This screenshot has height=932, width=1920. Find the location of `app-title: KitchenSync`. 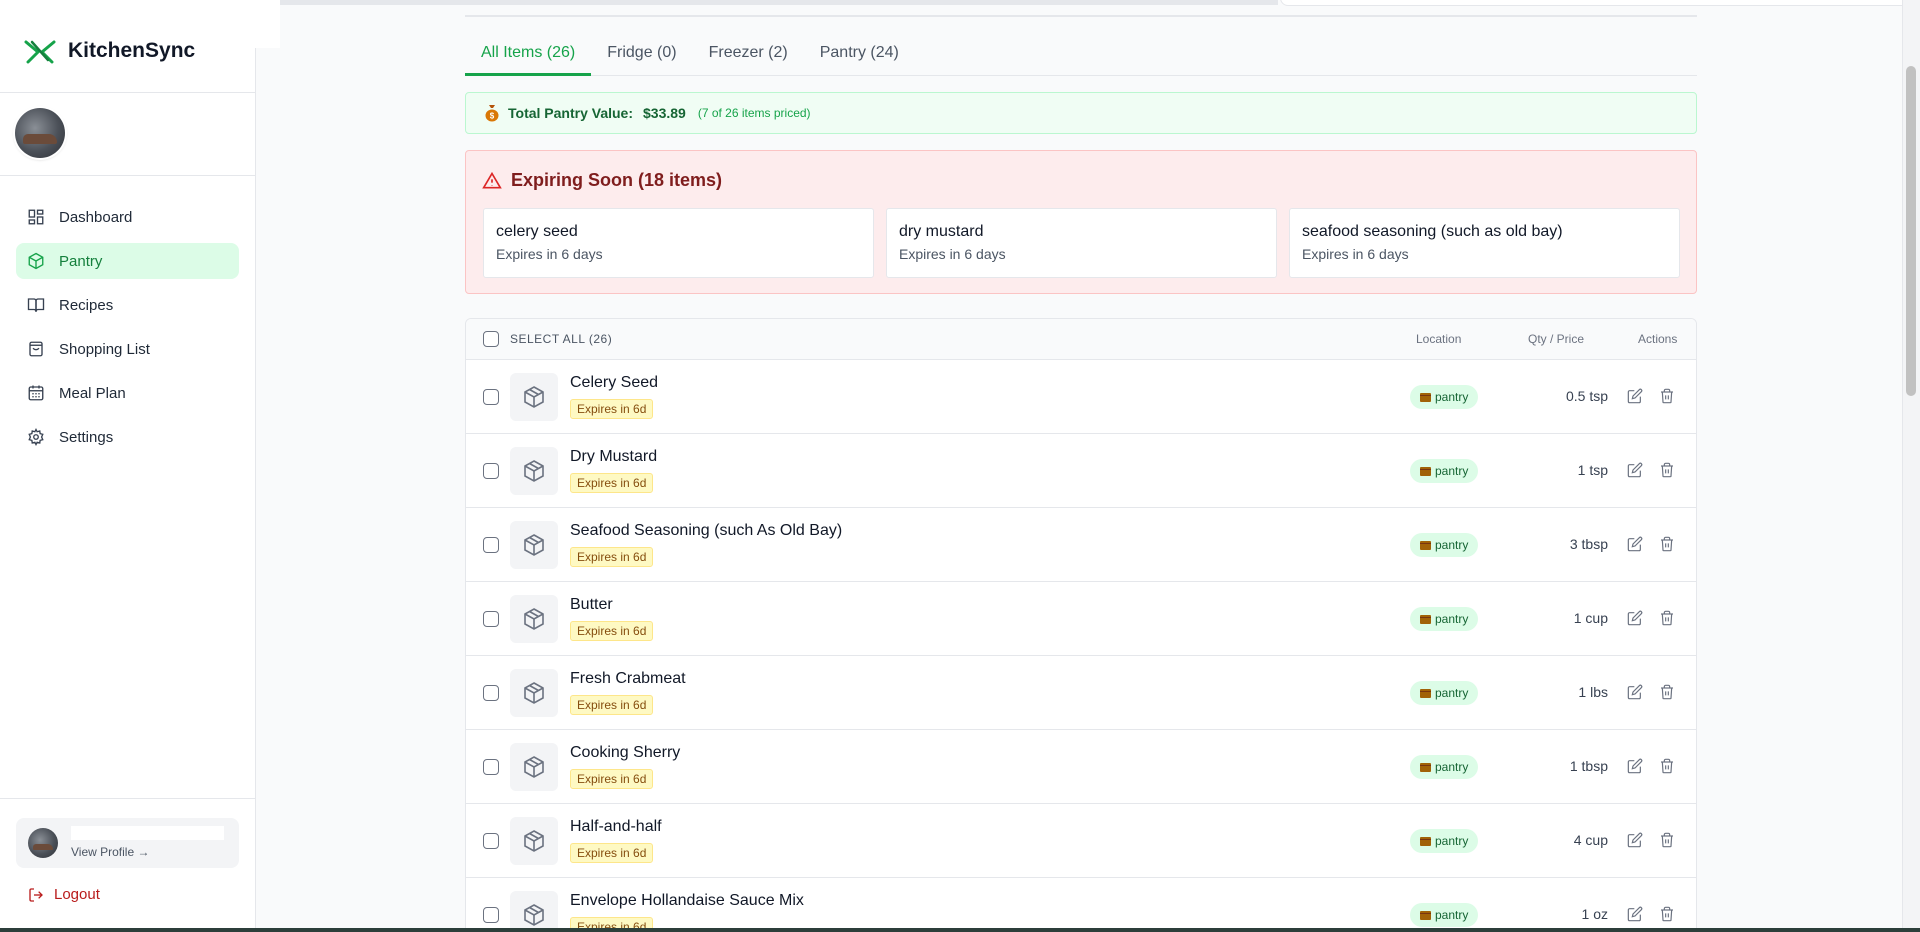

app-title: KitchenSync is located at coordinates (132, 50).